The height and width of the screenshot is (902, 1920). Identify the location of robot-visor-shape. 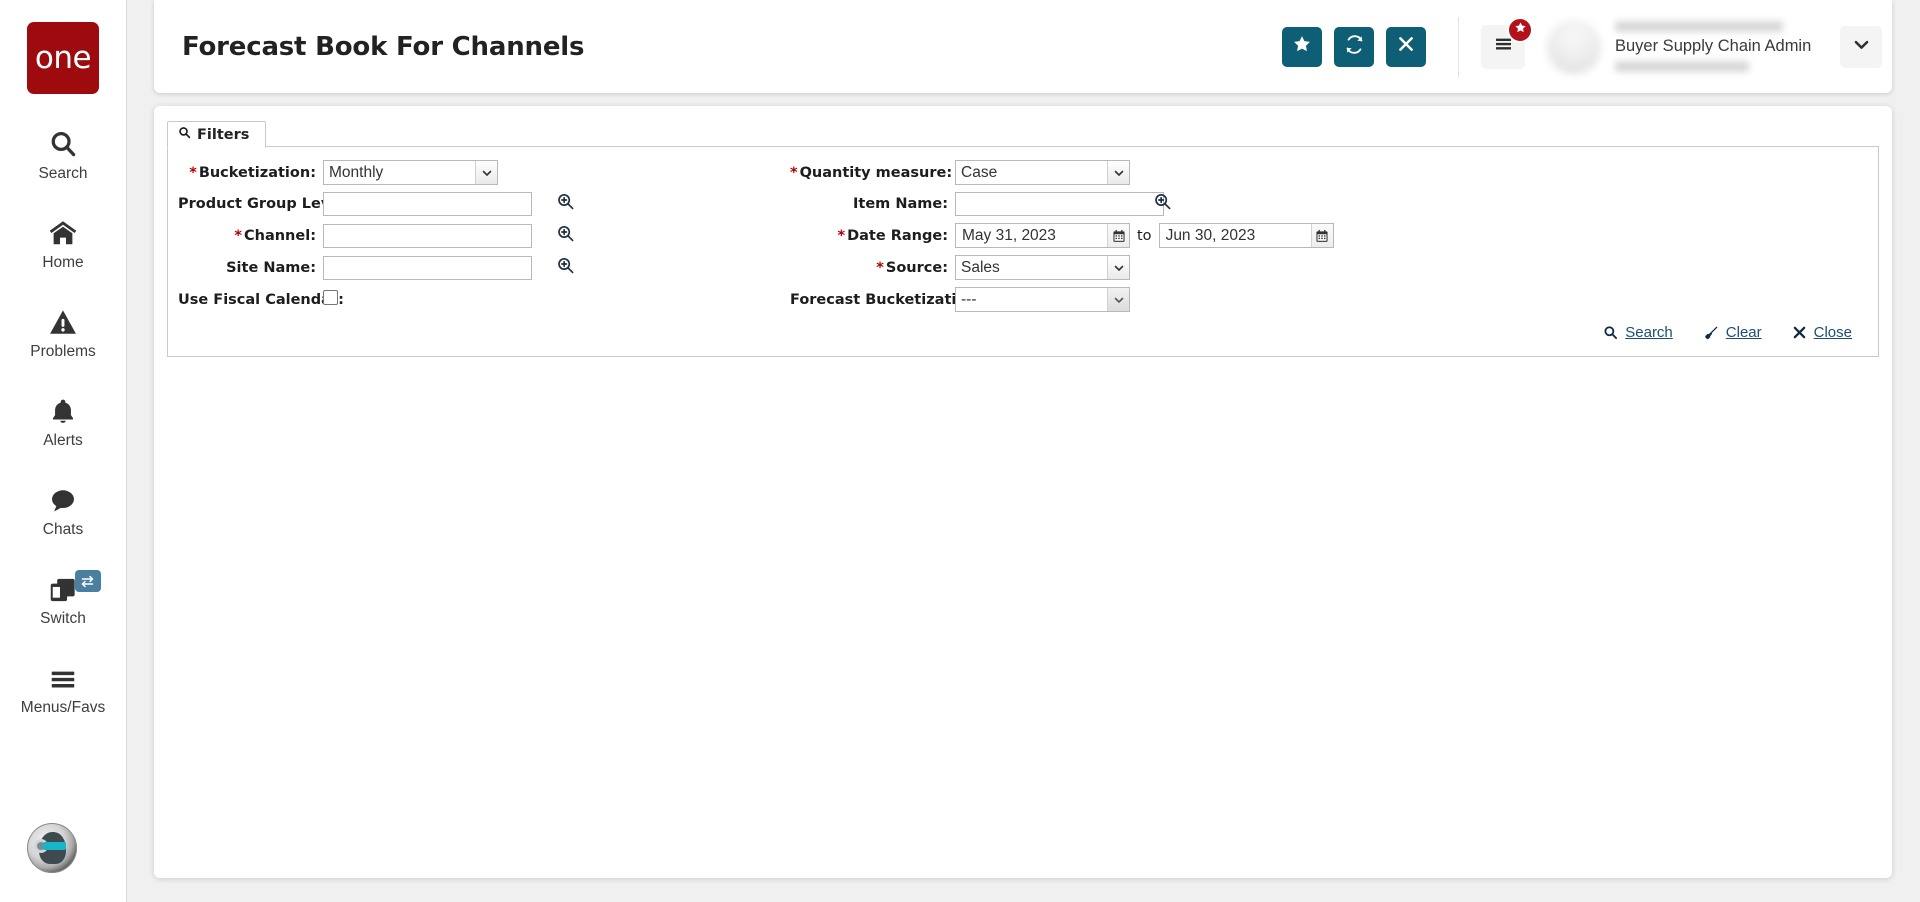
(54, 846).